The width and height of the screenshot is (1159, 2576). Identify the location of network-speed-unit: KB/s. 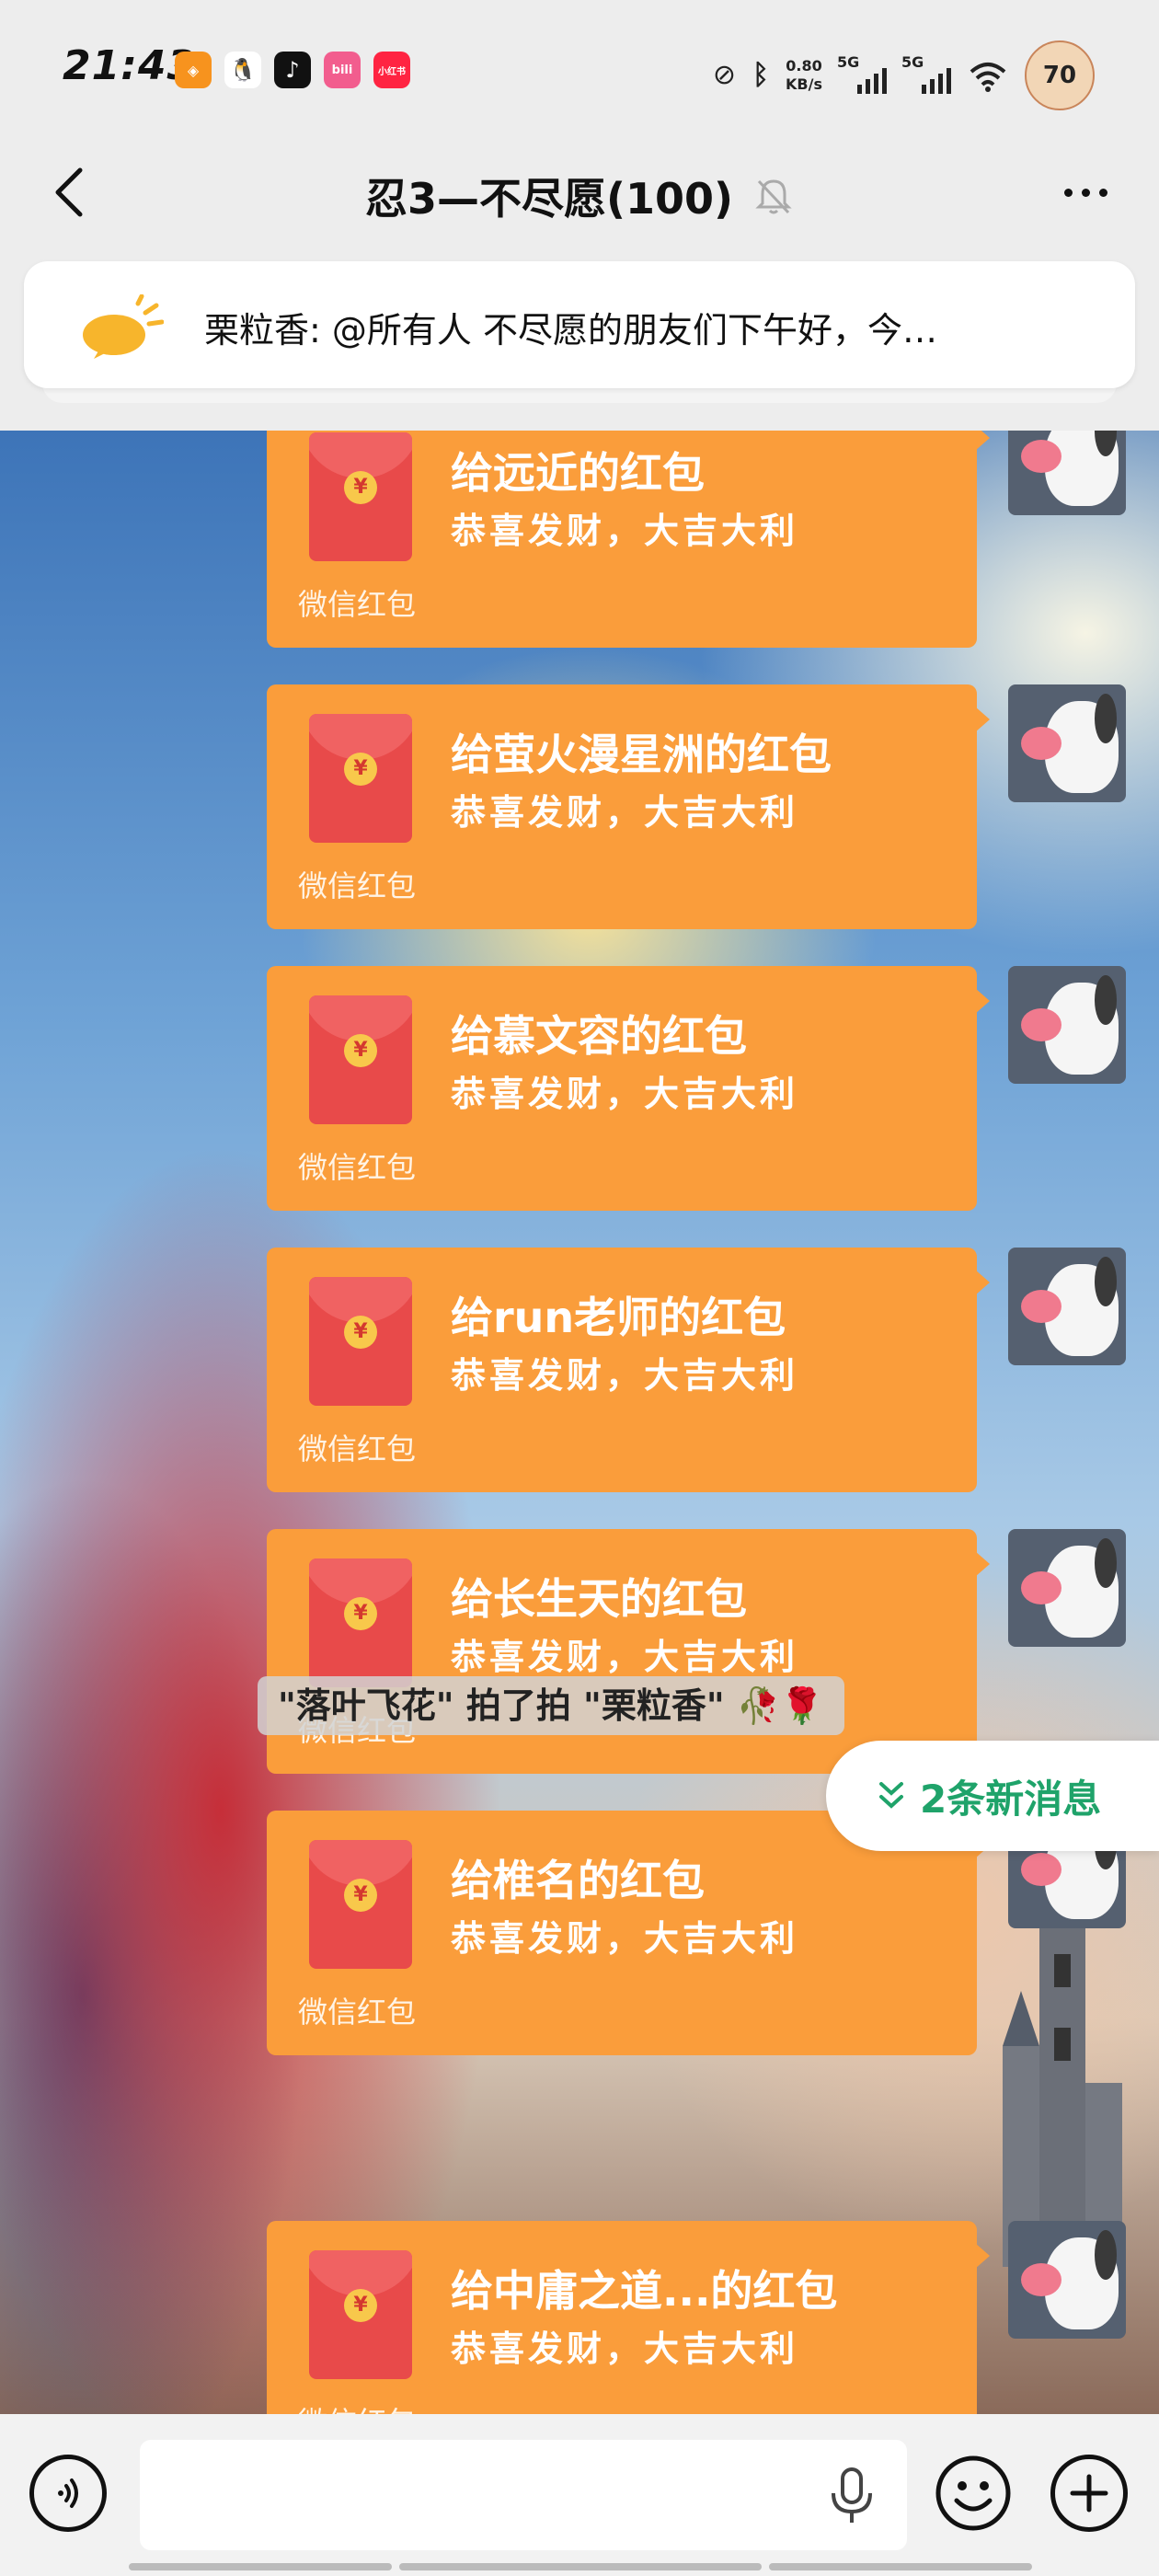
(804, 84).